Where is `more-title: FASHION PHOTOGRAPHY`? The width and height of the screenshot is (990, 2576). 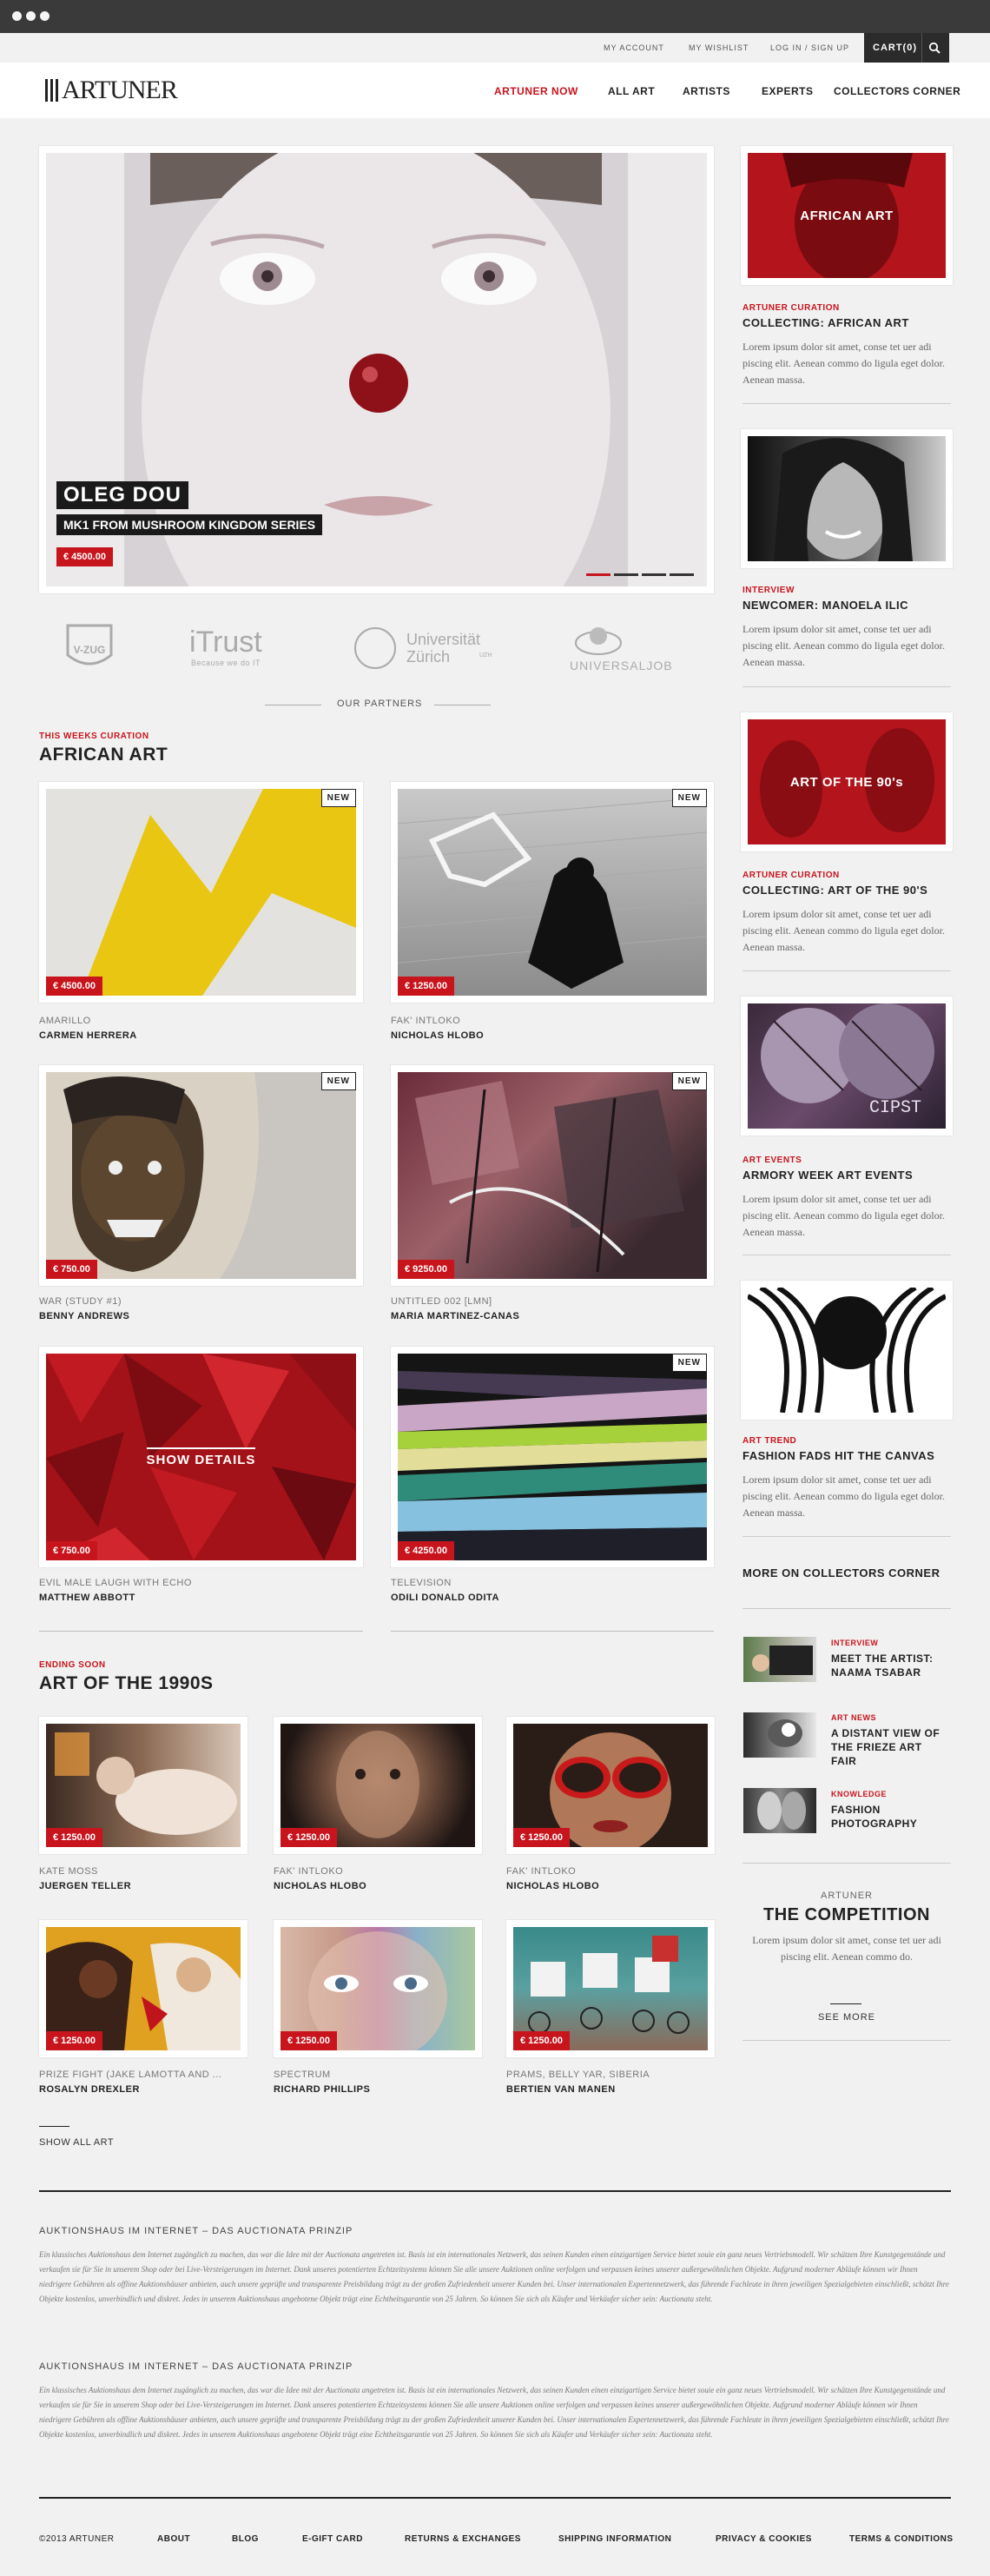
more-title: FASHION PHOTOGRAPHY is located at coordinates (875, 1817).